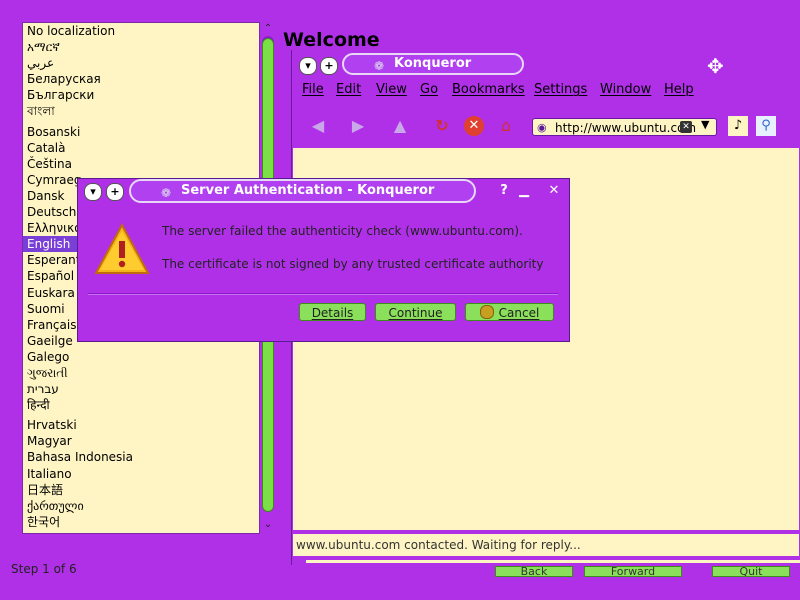  Describe the element at coordinates (679, 89) in the screenshot. I see `menu-help: Help` at that location.